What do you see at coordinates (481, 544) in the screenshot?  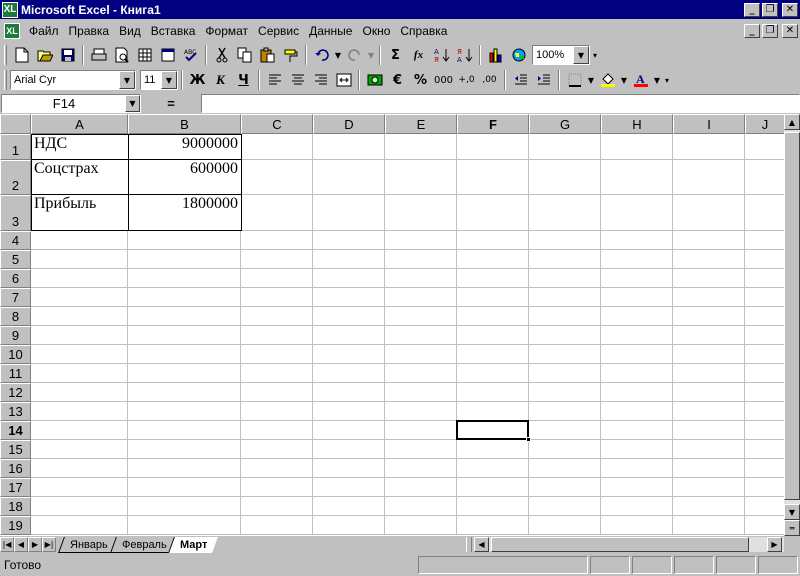 I see `scroll-left-icon: ◀` at bounding box center [481, 544].